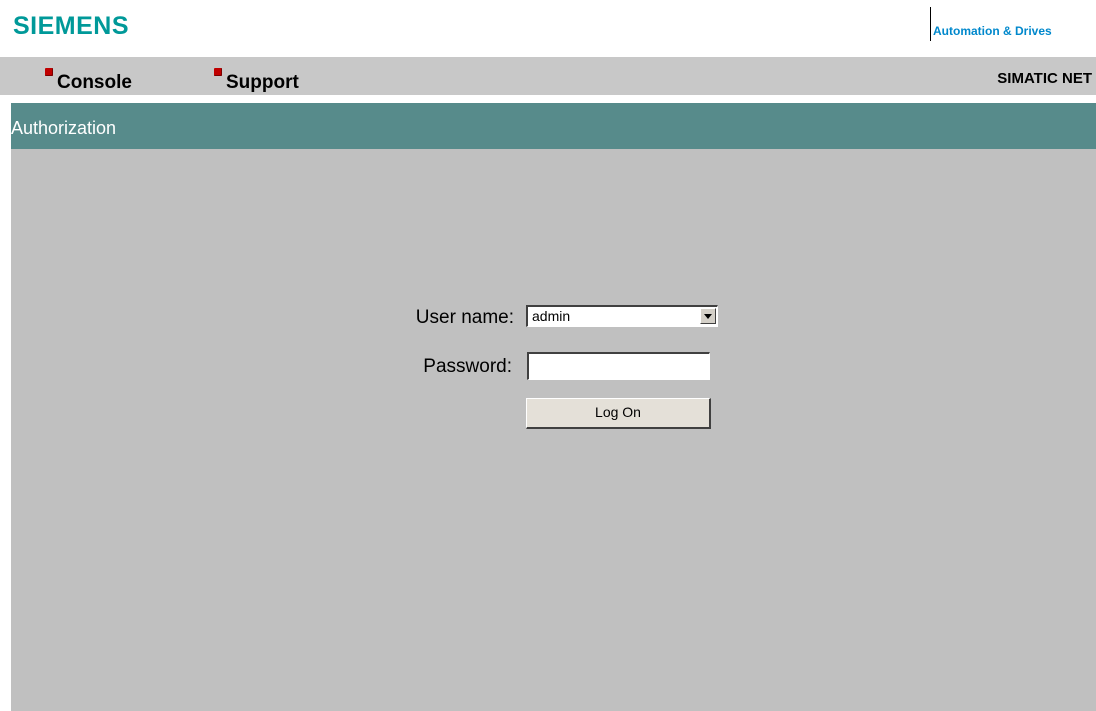 This screenshot has height=711, width=1096. Describe the element at coordinates (618, 366) in the screenshot. I see `password-field` at that location.